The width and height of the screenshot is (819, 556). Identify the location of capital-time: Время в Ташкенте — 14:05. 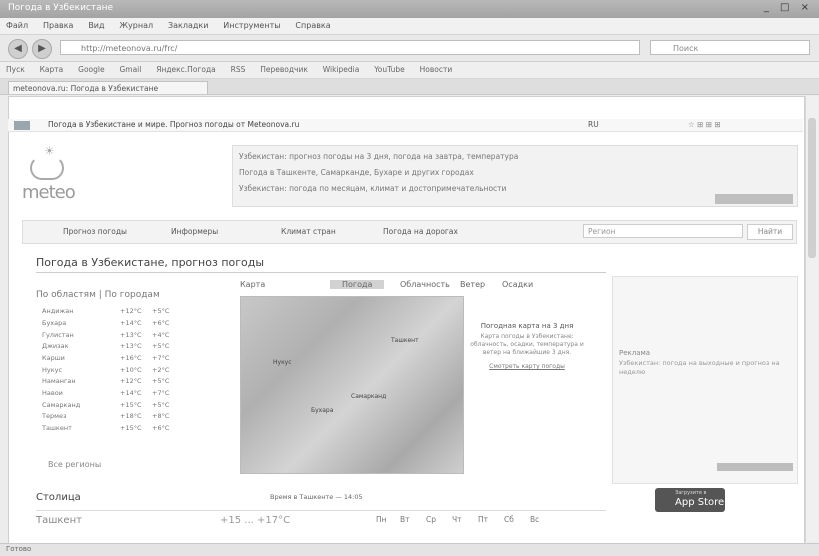
(316, 497).